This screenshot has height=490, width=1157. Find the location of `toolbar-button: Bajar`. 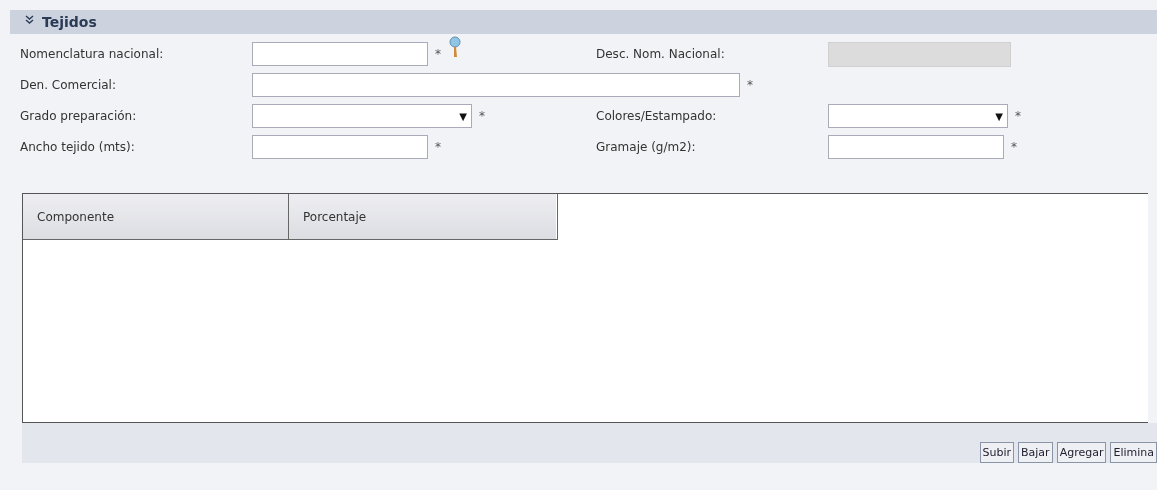

toolbar-button: Bajar is located at coordinates (1035, 452).